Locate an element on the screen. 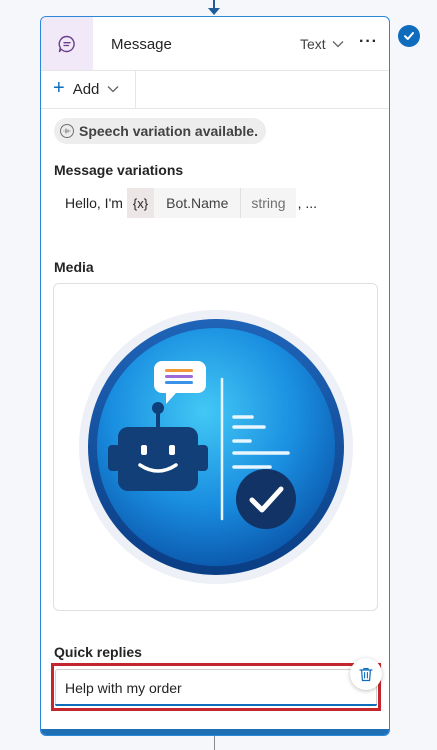  variable-name-chip: Bot.Name is located at coordinates (198, 203).